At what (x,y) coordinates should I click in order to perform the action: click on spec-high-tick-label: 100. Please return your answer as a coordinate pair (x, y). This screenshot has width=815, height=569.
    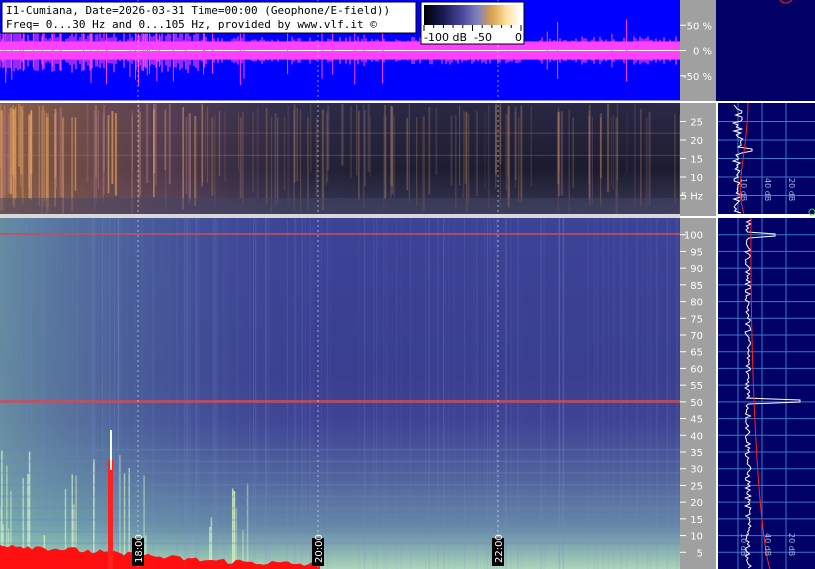
    Looking at the image, I should click on (693, 236).